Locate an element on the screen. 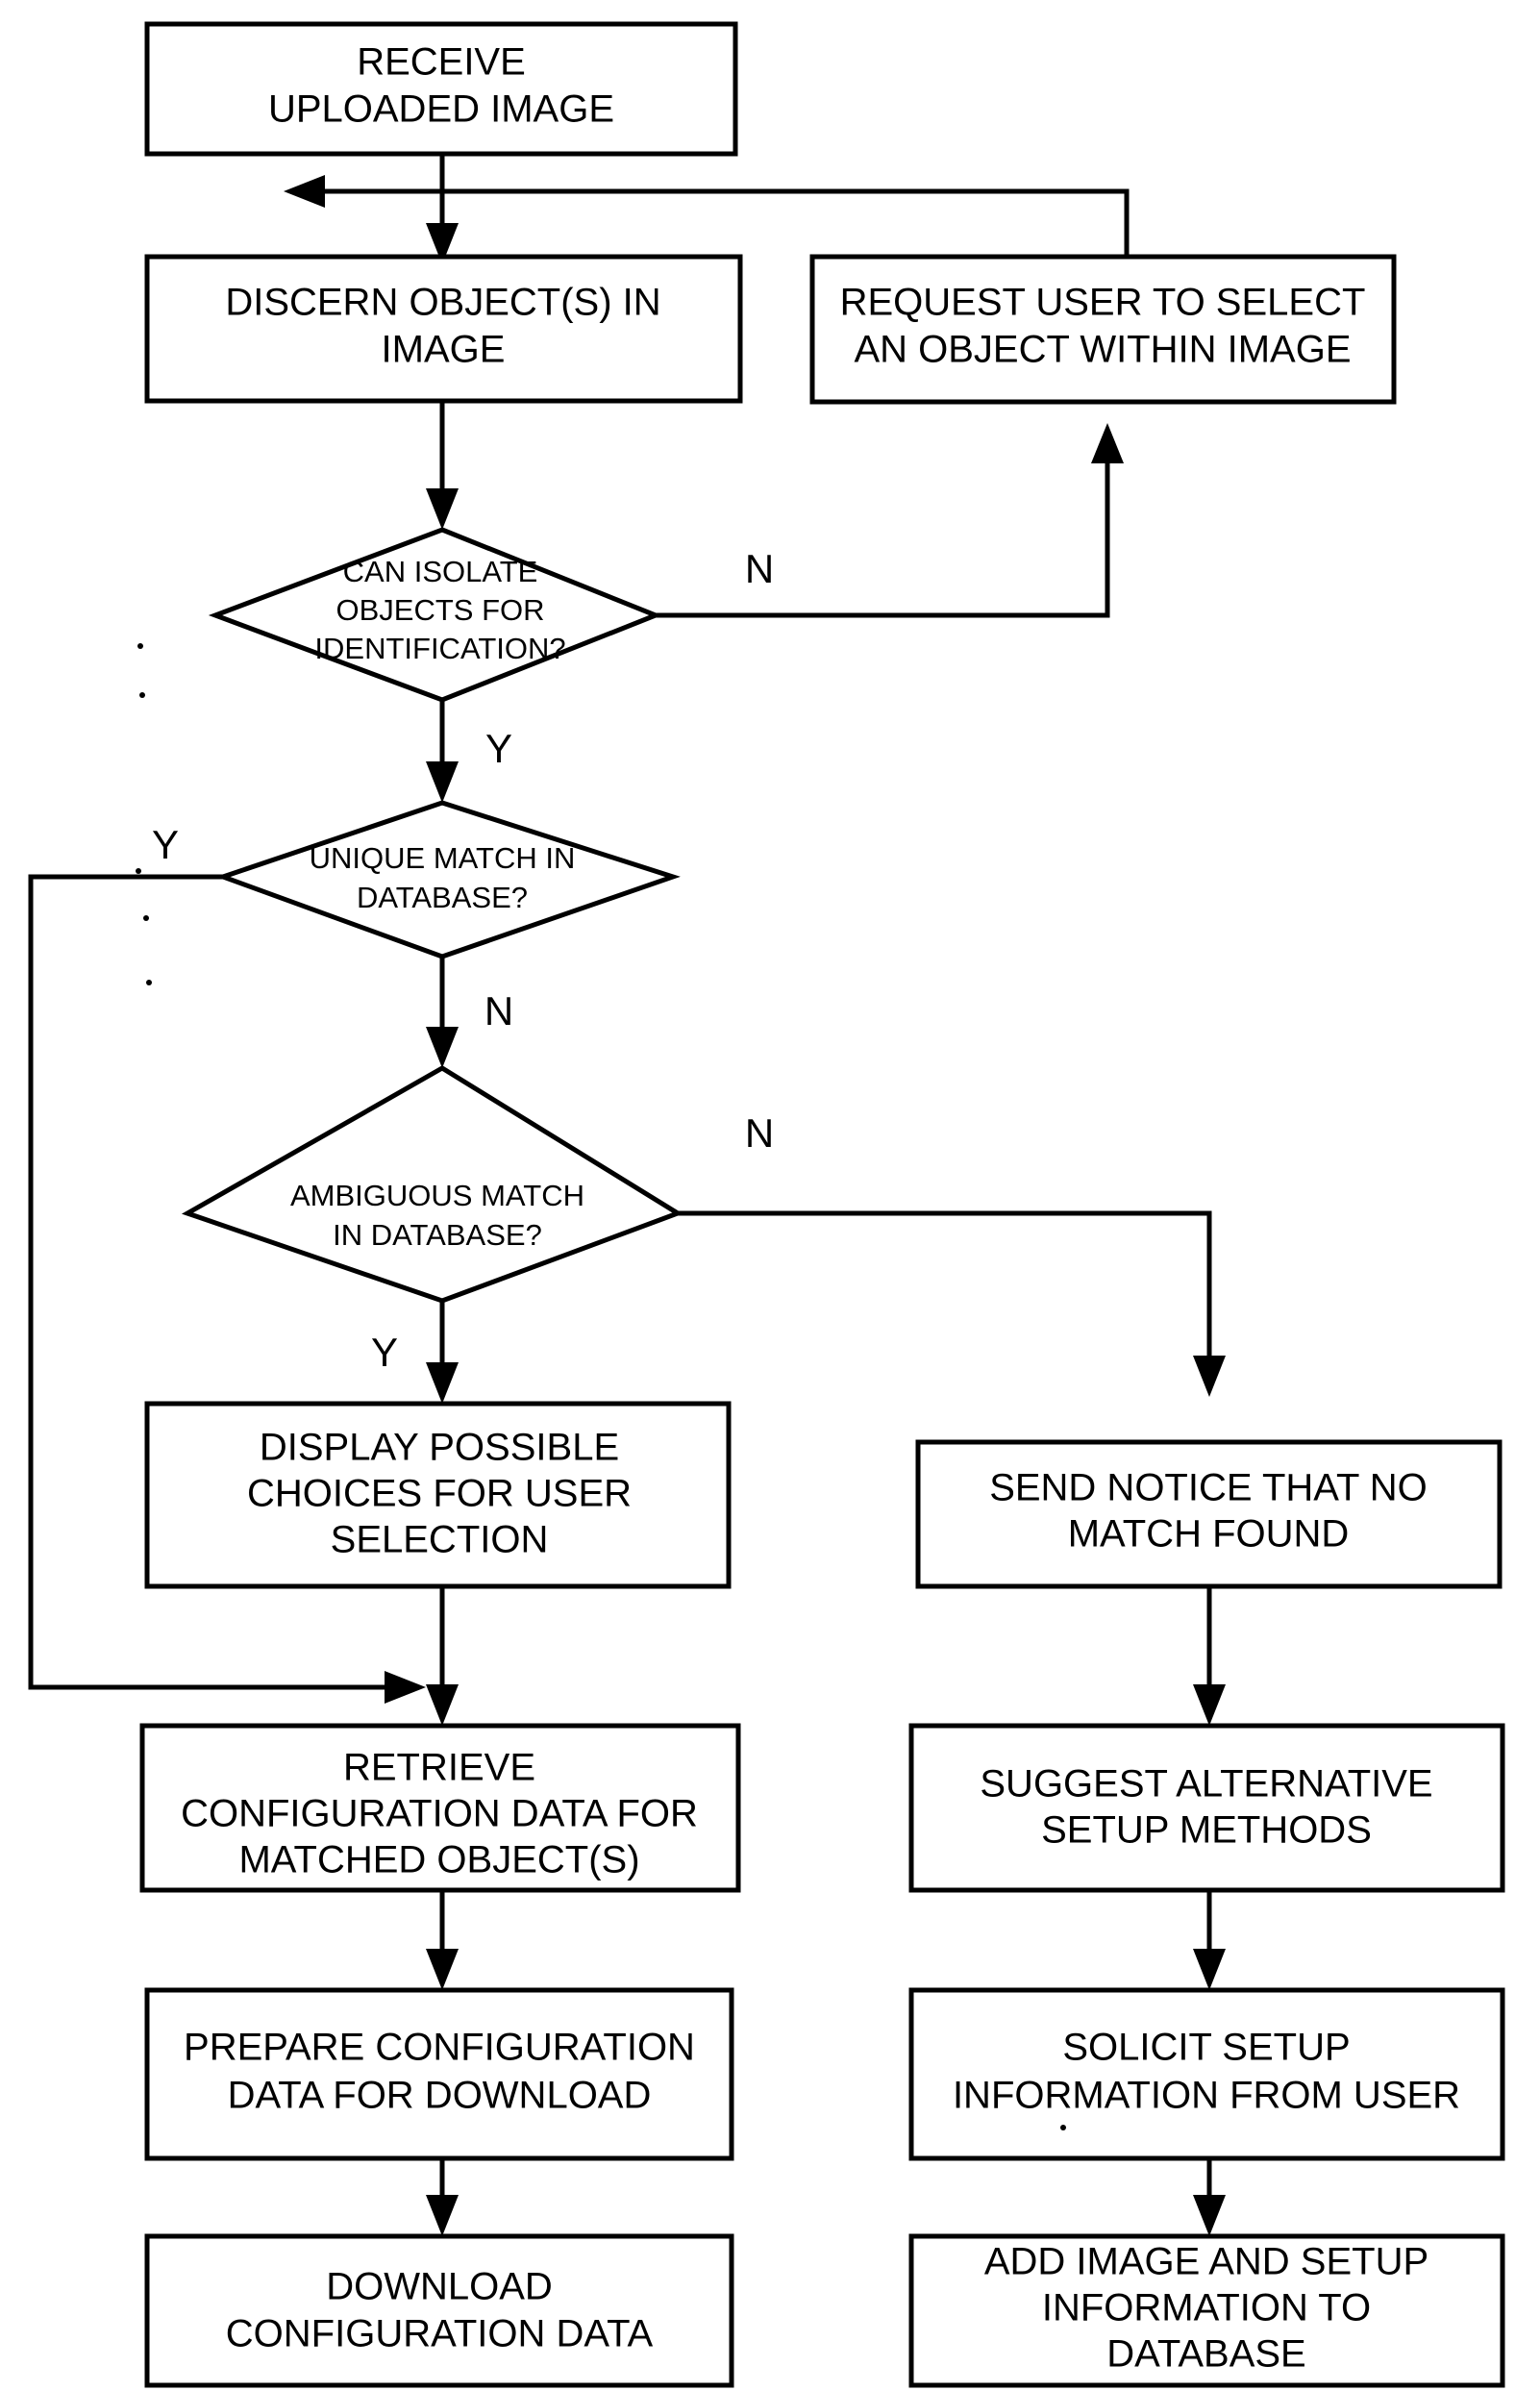 The image size is (1540, 2391). node-label-line: CAN ISOLATE is located at coordinates (440, 572).